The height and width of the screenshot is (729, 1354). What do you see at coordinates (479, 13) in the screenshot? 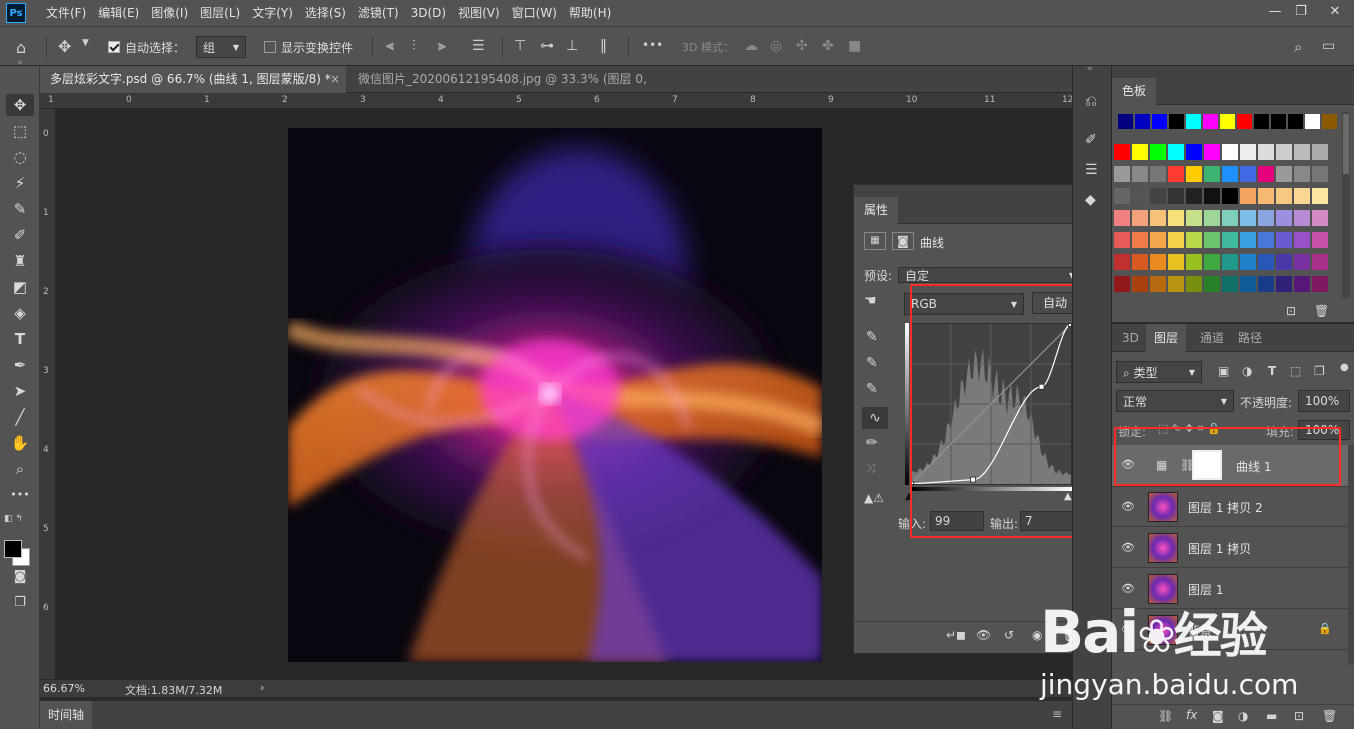
I see `menu-item: 视图(V)` at bounding box center [479, 13].